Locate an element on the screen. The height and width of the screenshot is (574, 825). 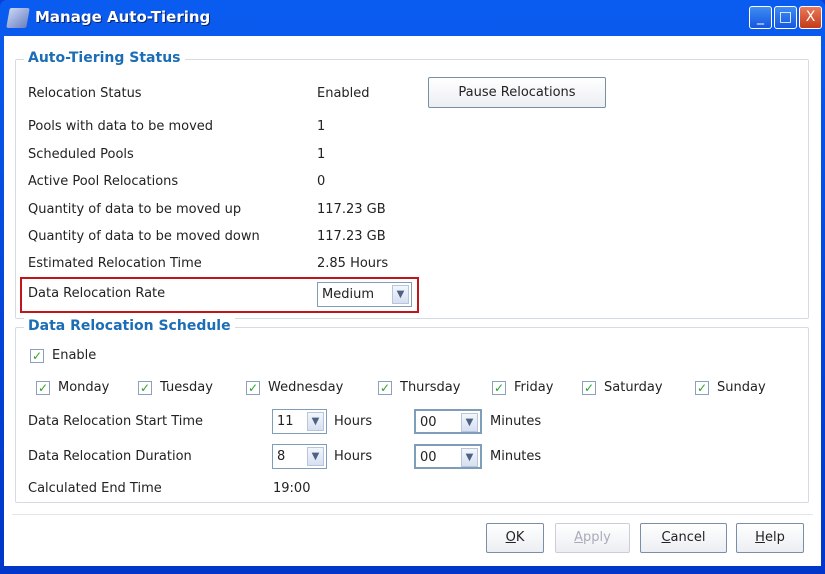
day-checkbox-monday: ✓ is located at coordinates (43, 388).